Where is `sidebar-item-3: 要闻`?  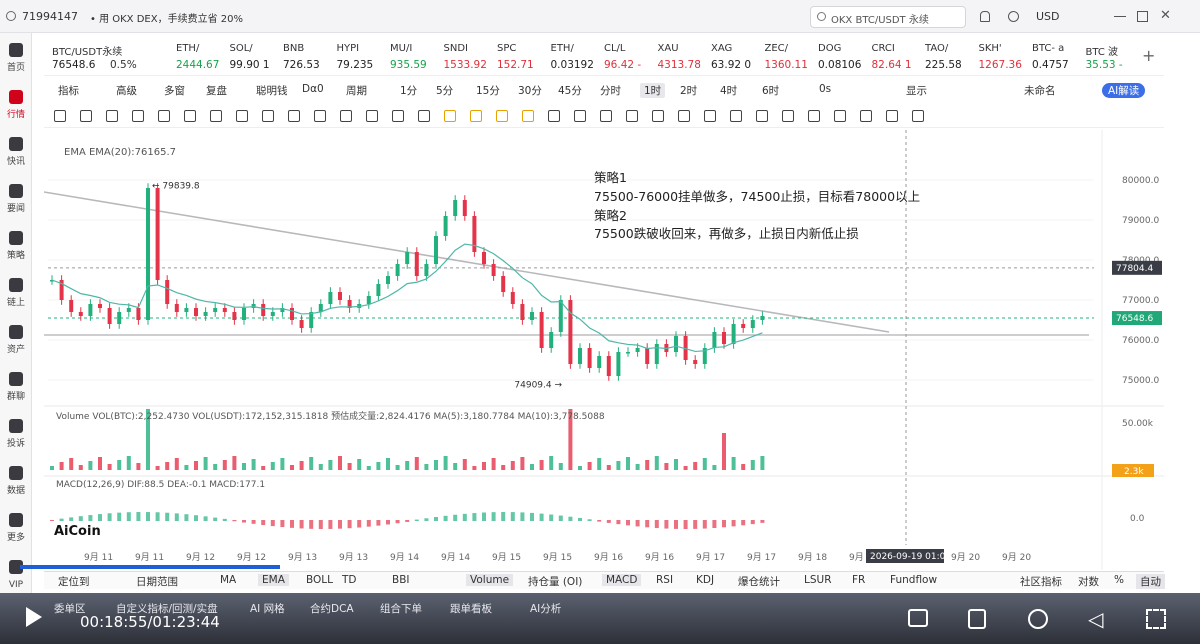 sidebar-item-3: 要闻 is located at coordinates (16, 201).